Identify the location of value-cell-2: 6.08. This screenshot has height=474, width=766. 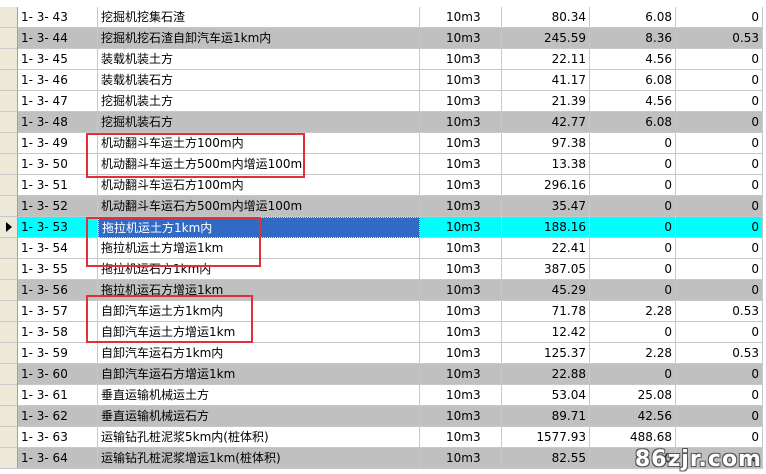
(633, 17).